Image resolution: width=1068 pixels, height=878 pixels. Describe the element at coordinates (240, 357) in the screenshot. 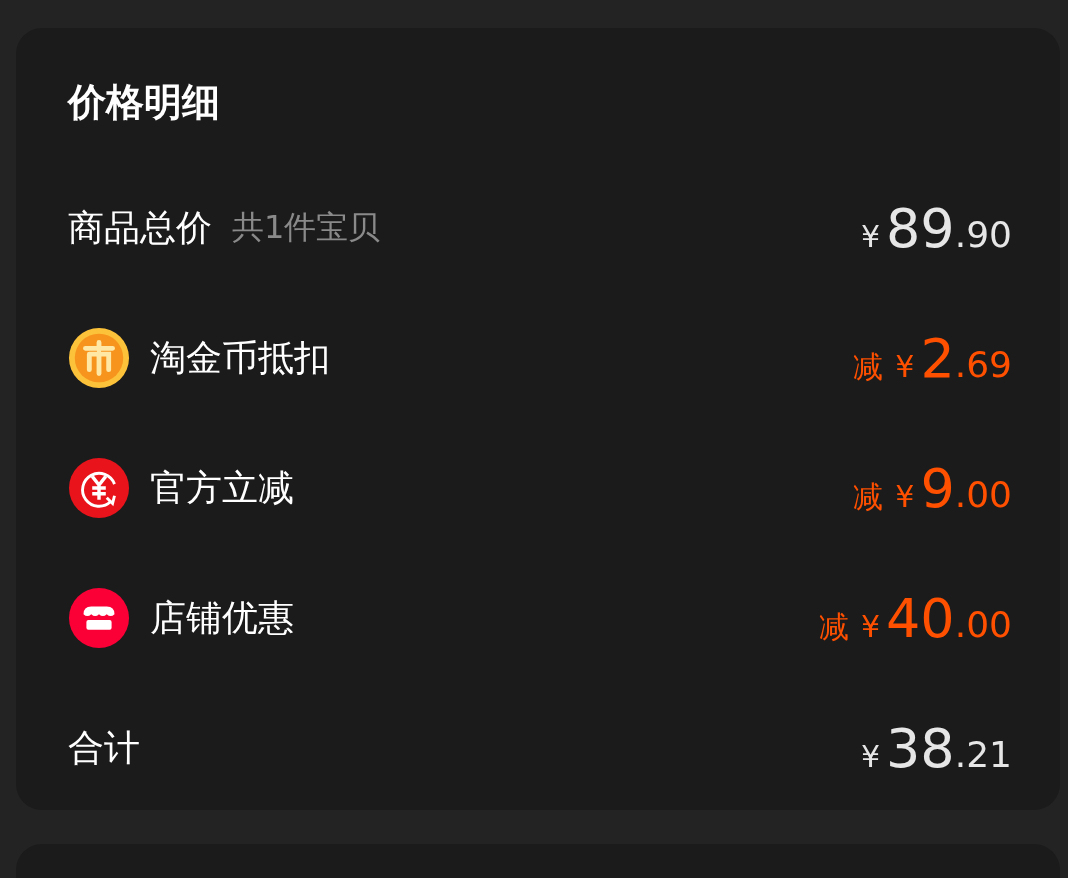

I see `row-label: 淘金币抵扣` at that location.